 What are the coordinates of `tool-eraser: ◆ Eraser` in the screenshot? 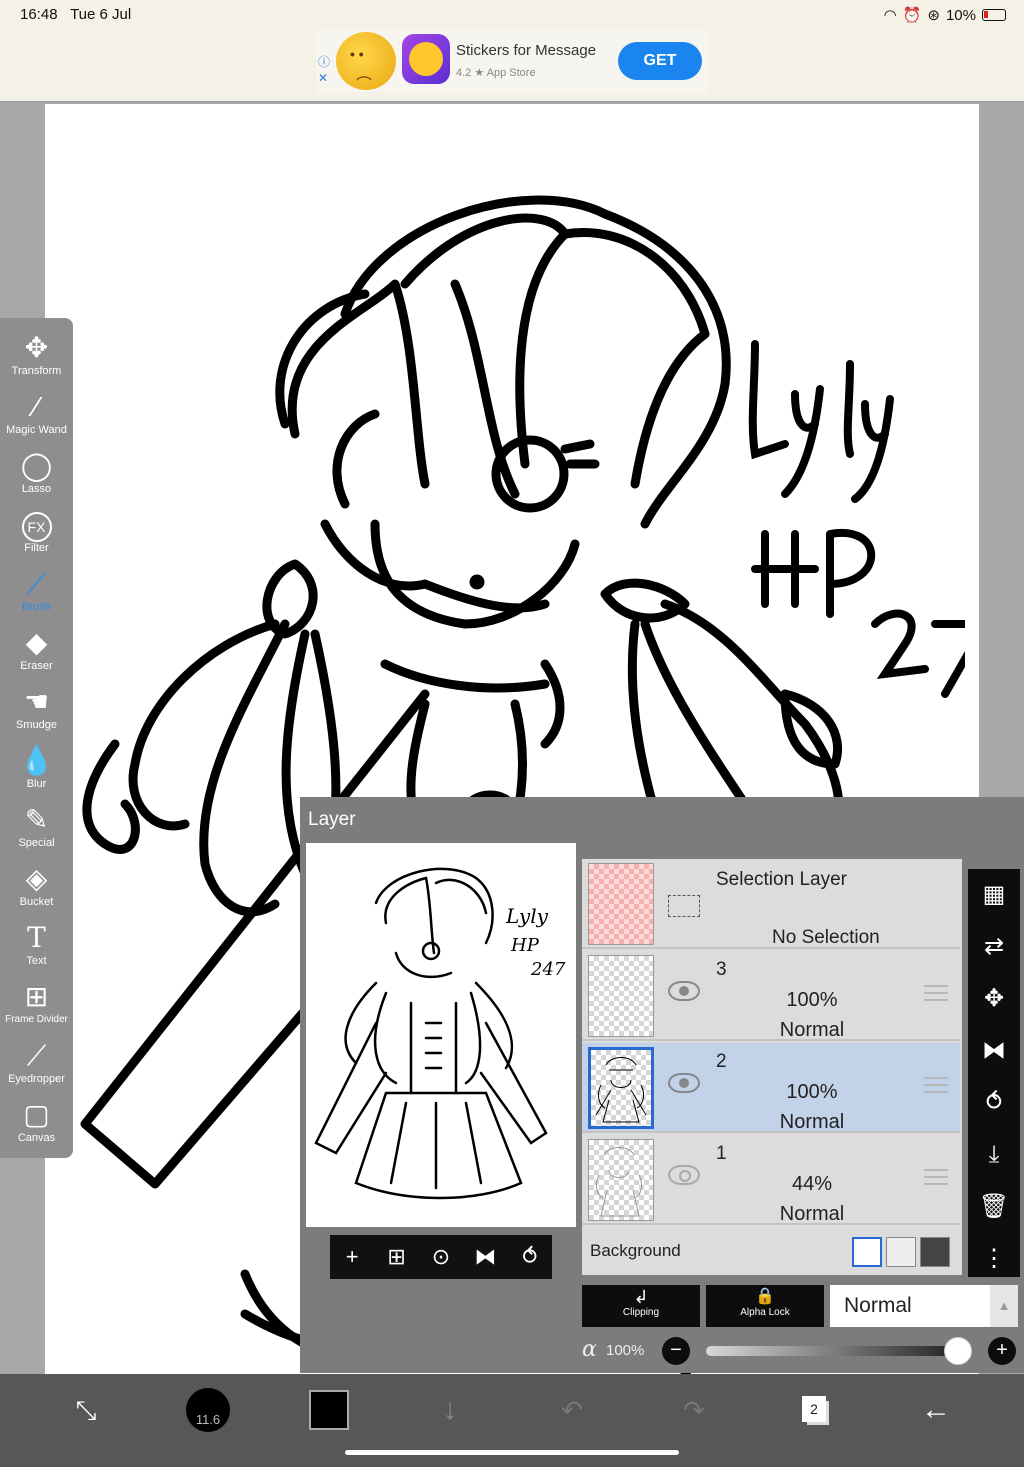 It's located at (36, 654).